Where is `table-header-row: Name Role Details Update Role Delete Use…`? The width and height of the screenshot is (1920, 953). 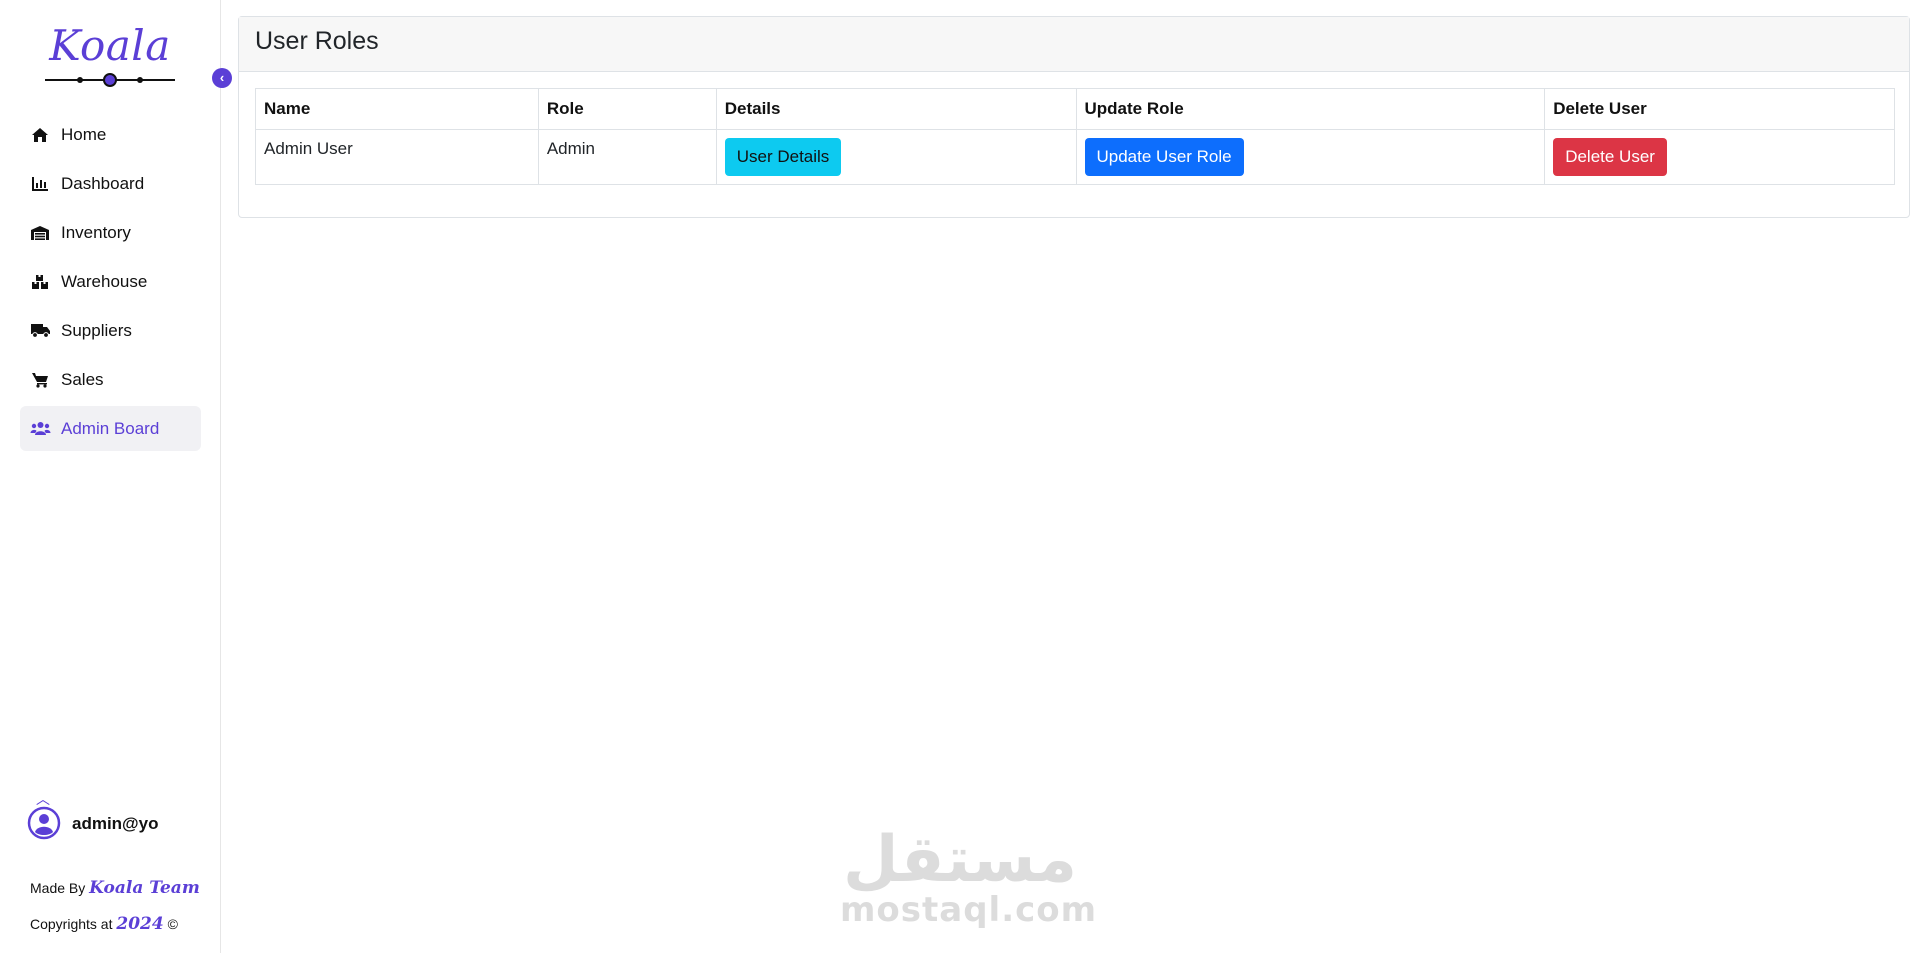
table-header-row: Name Role Details Update Role Delete Use… is located at coordinates (1075, 109).